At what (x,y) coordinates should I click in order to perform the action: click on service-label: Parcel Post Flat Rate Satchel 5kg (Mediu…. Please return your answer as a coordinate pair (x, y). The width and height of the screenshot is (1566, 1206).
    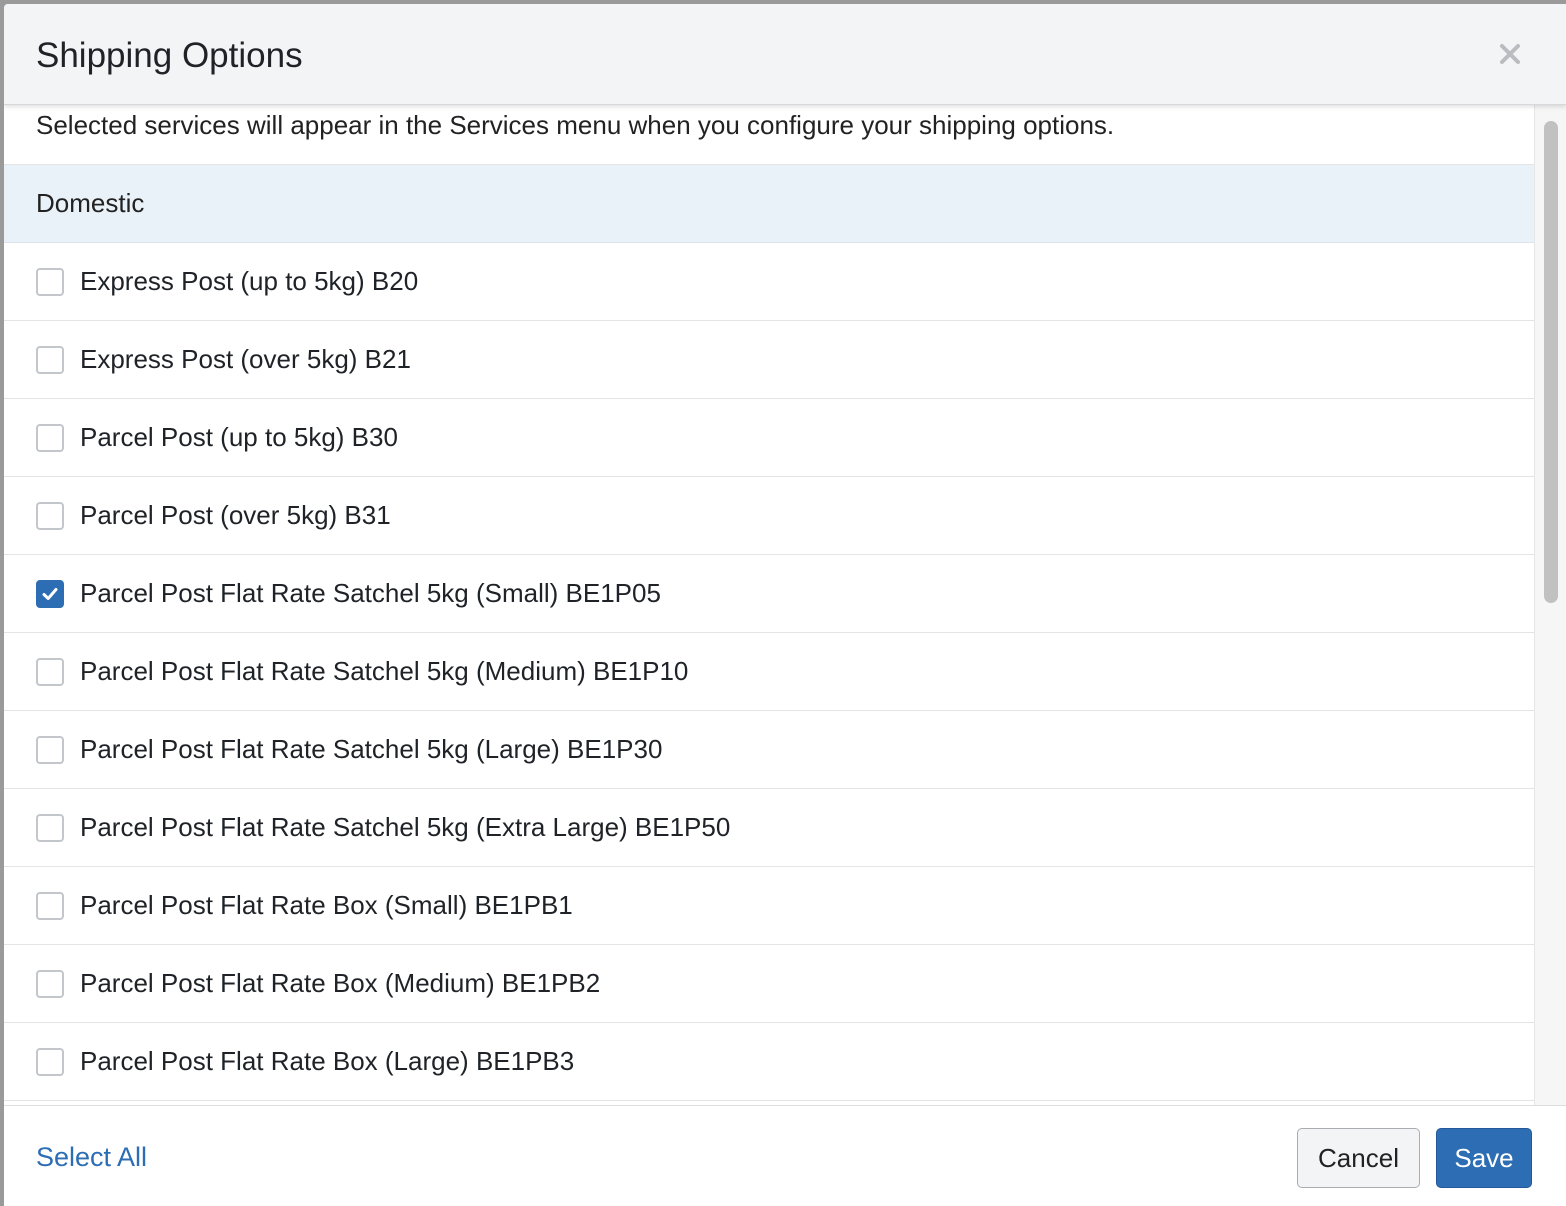
    Looking at the image, I should click on (384, 671).